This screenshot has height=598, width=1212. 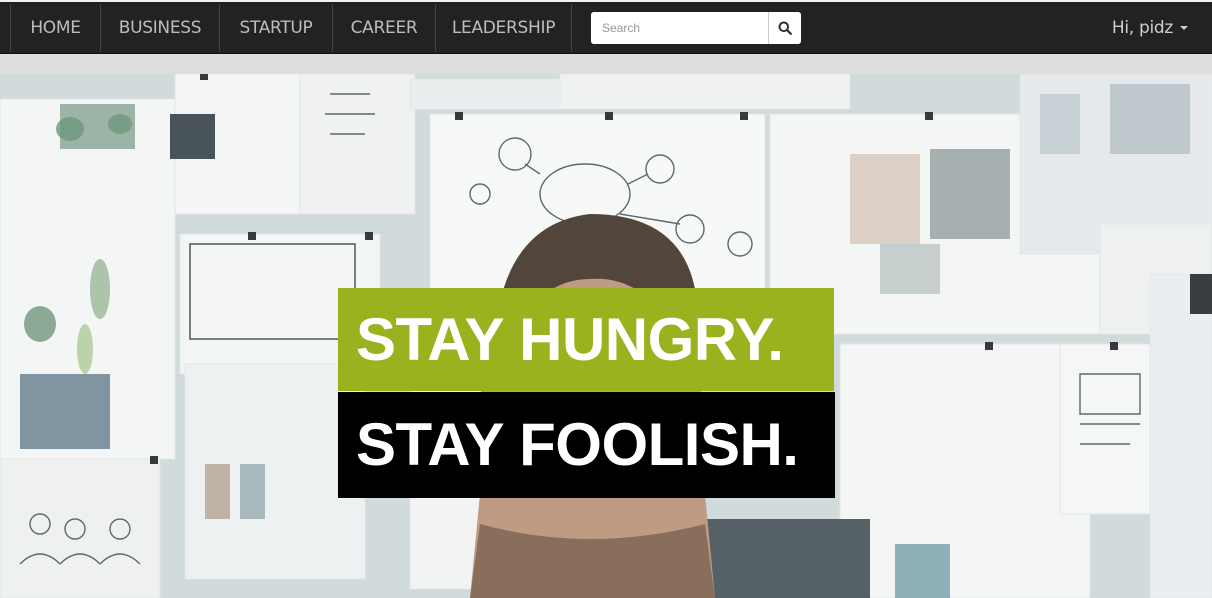 I want to click on search-icon, so click(x=785, y=28).